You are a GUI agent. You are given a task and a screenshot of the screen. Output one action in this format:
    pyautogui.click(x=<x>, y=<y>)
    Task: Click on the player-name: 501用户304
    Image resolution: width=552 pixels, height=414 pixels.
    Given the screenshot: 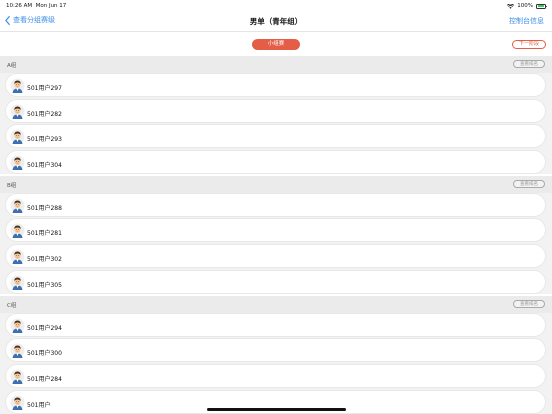 What is the action you would take?
    pyautogui.click(x=44, y=166)
    